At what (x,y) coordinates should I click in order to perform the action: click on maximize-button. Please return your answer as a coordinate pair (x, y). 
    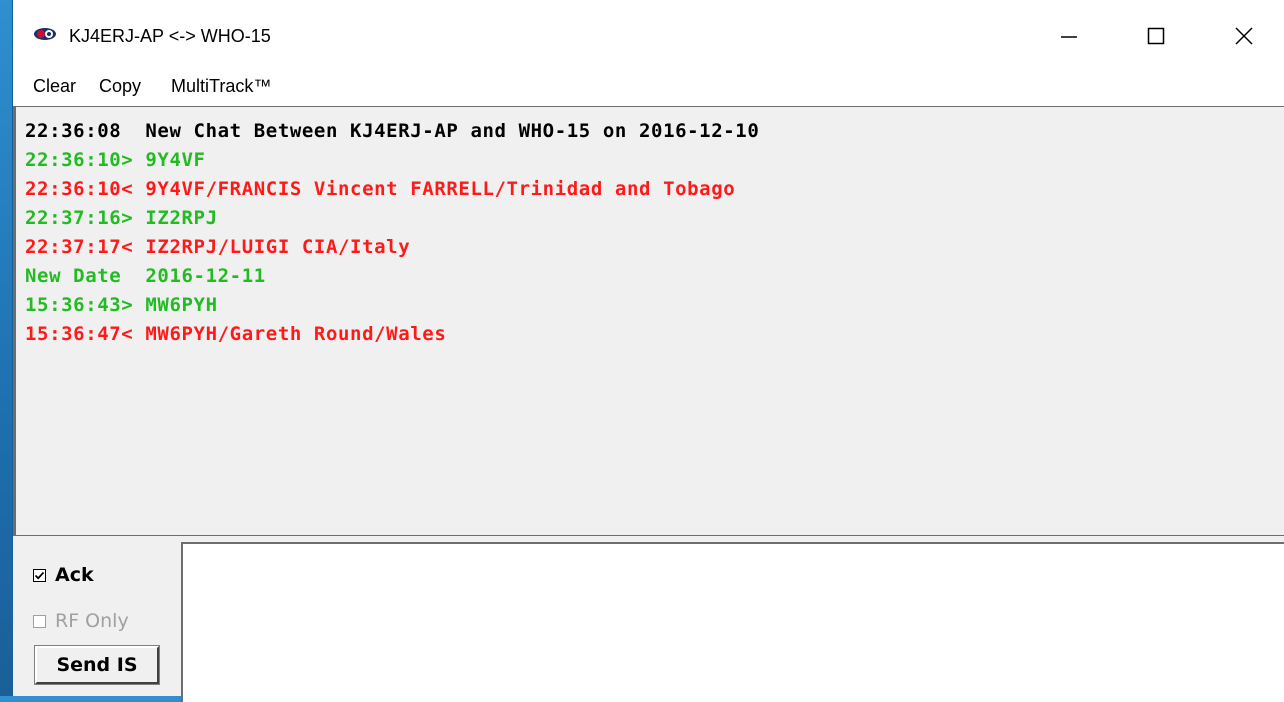
    Looking at the image, I should click on (1156, 36).